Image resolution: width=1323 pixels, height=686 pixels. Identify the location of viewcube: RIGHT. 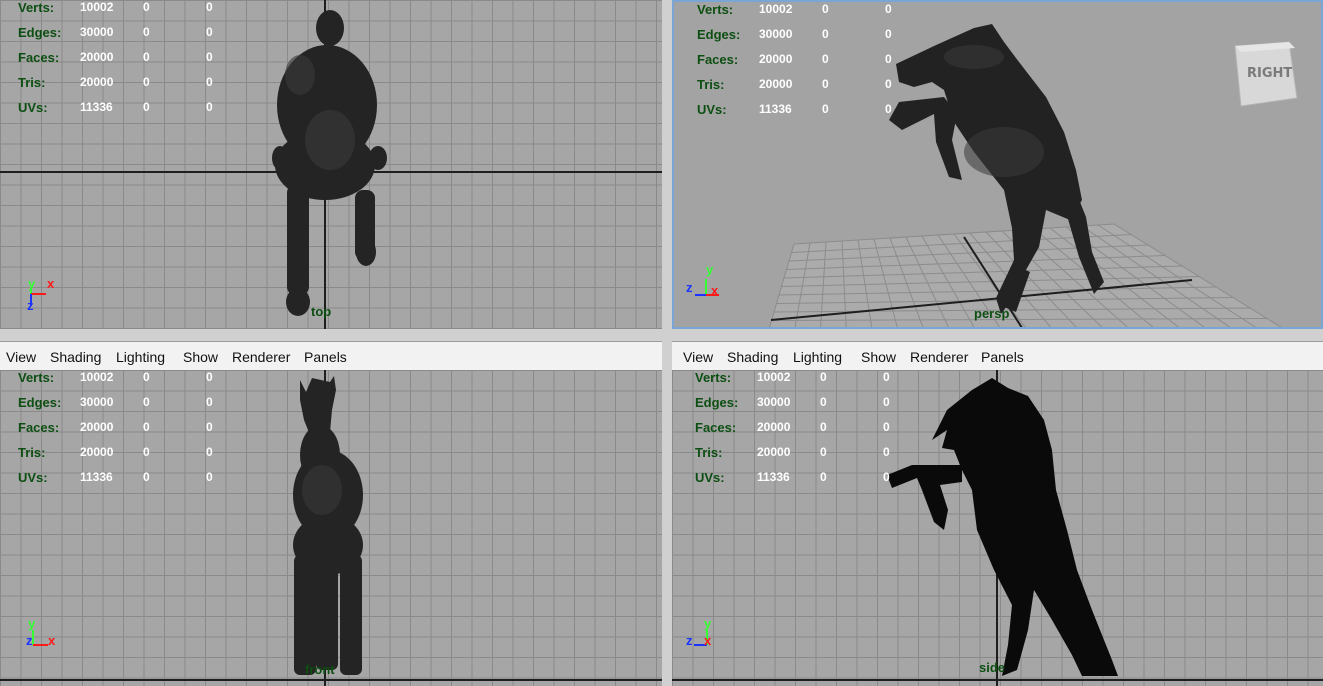
(1264, 73).